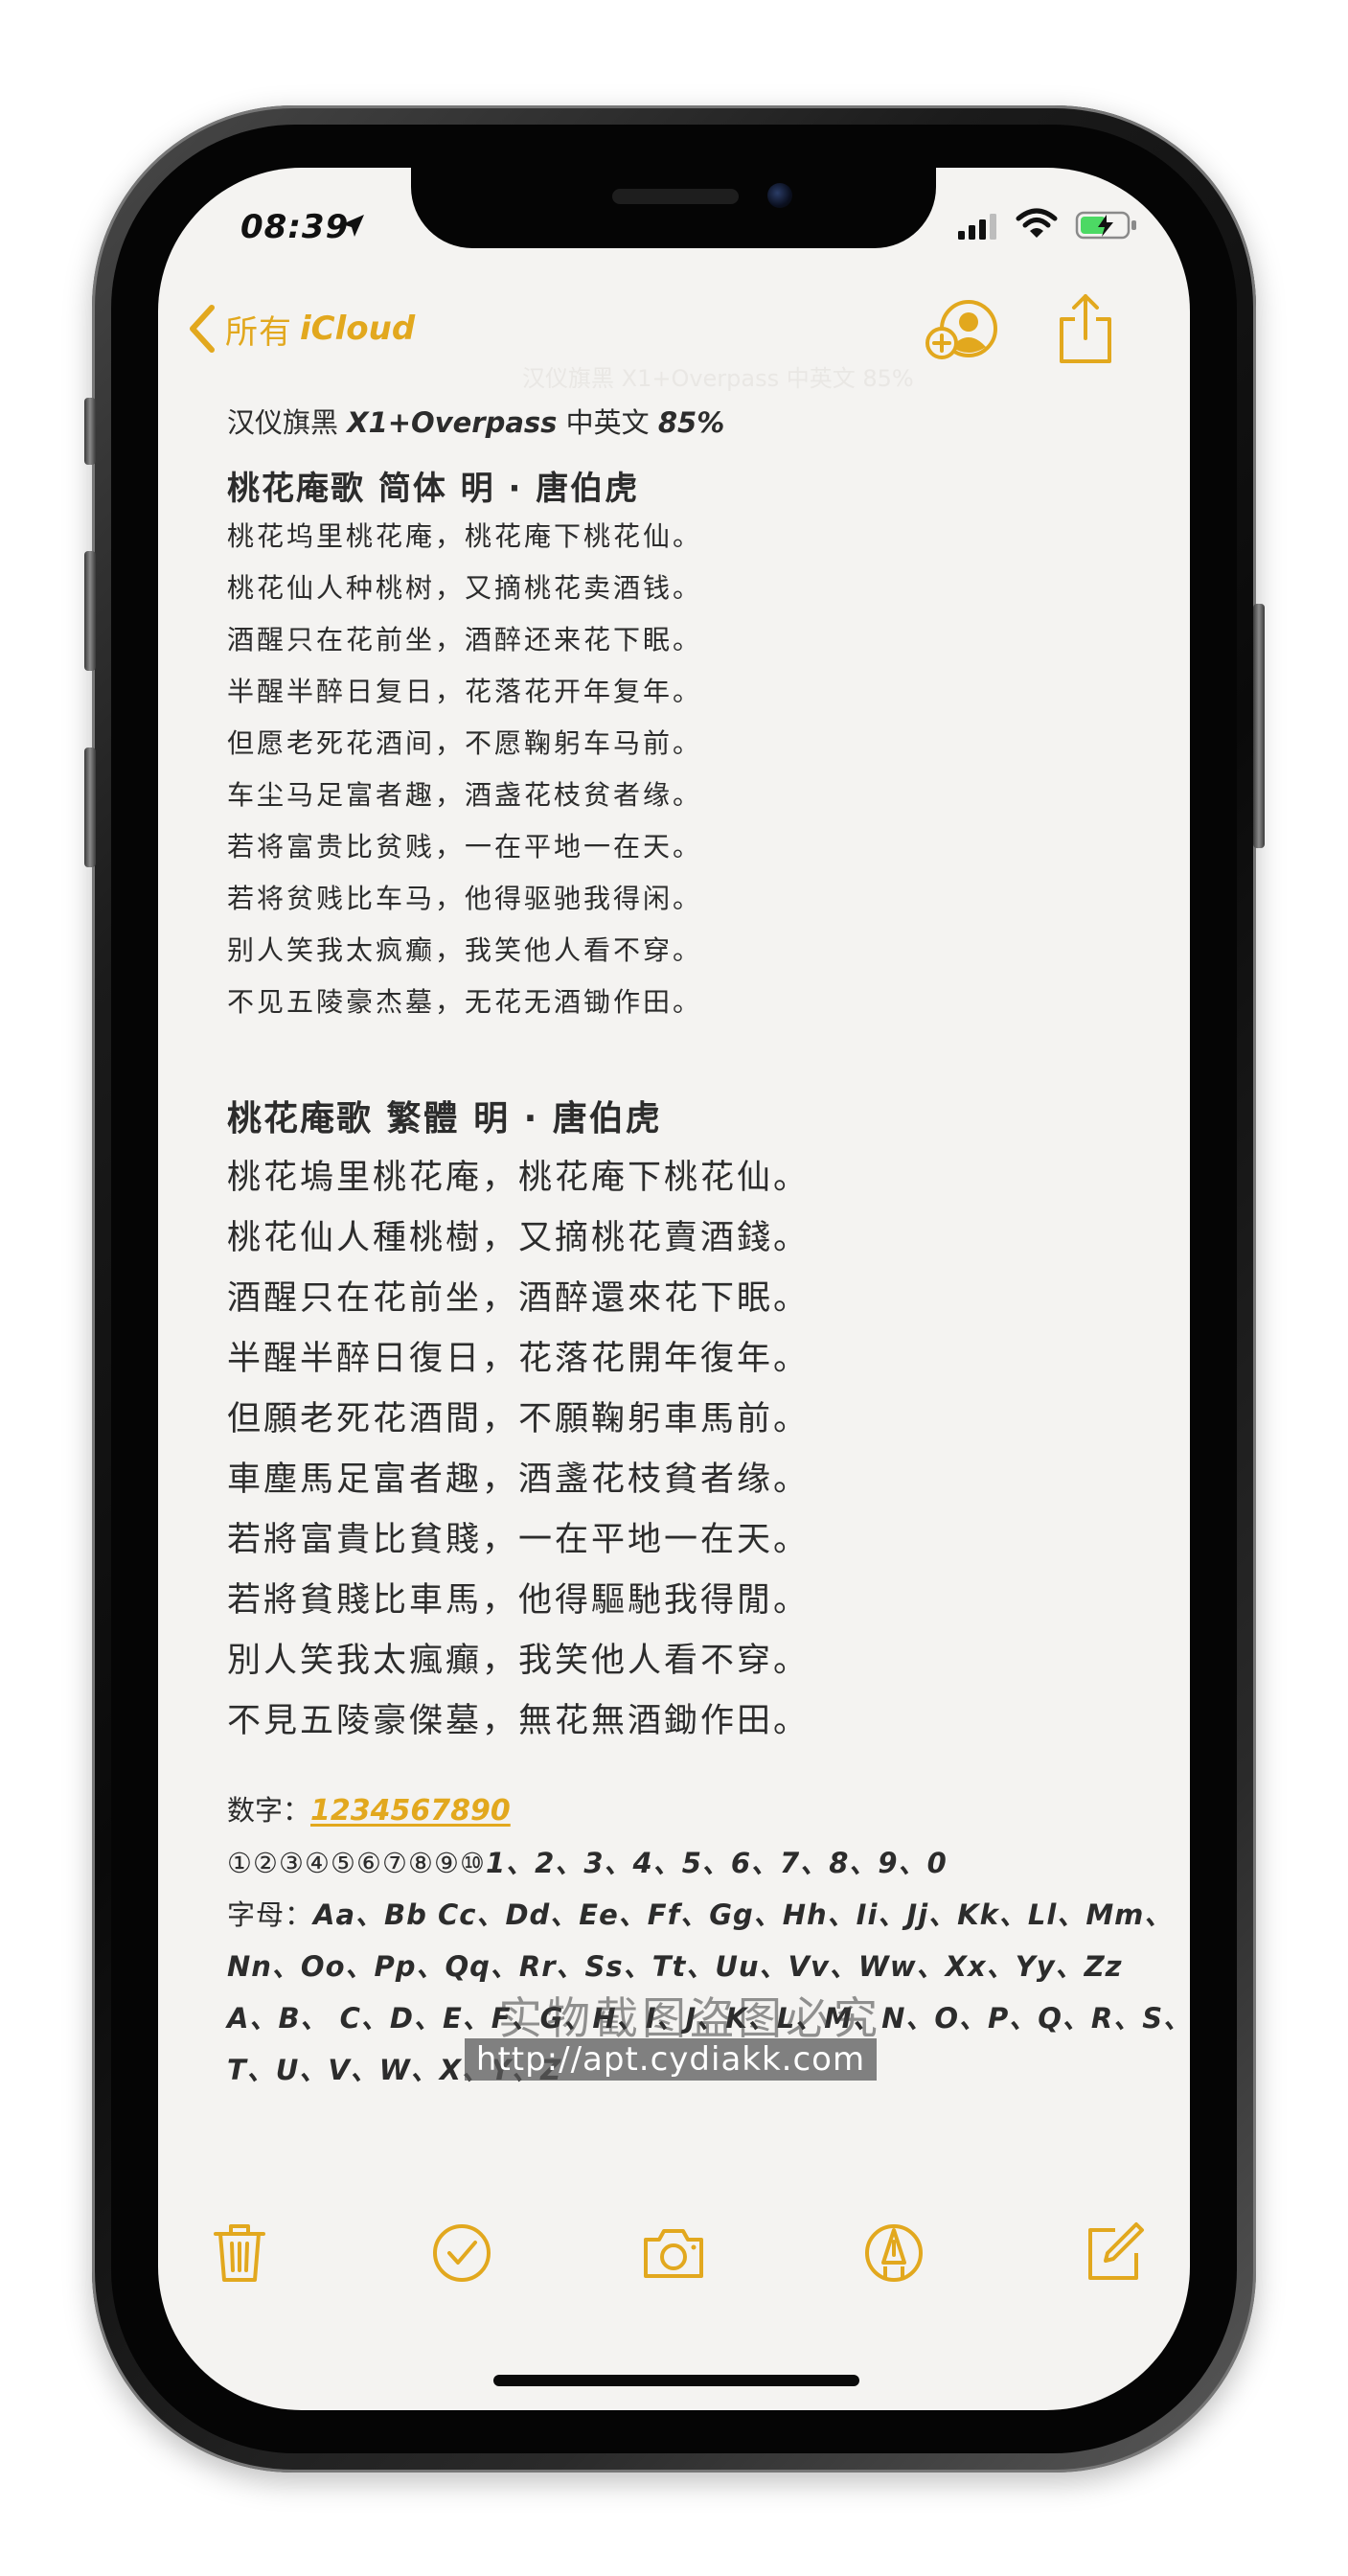 The width and height of the screenshot is (1348, 2576). I want to click on poem-line: 但愿老死花酒间，不愿鞠躬车马前。, so click(465, 743).